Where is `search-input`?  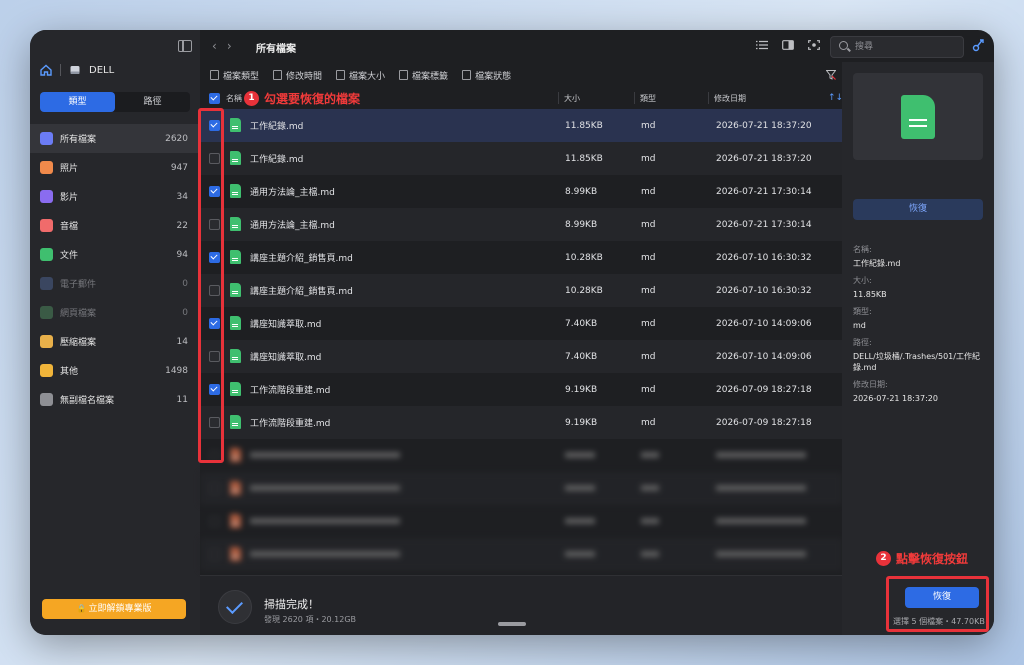
search-input is located at coordinates (905, 47).